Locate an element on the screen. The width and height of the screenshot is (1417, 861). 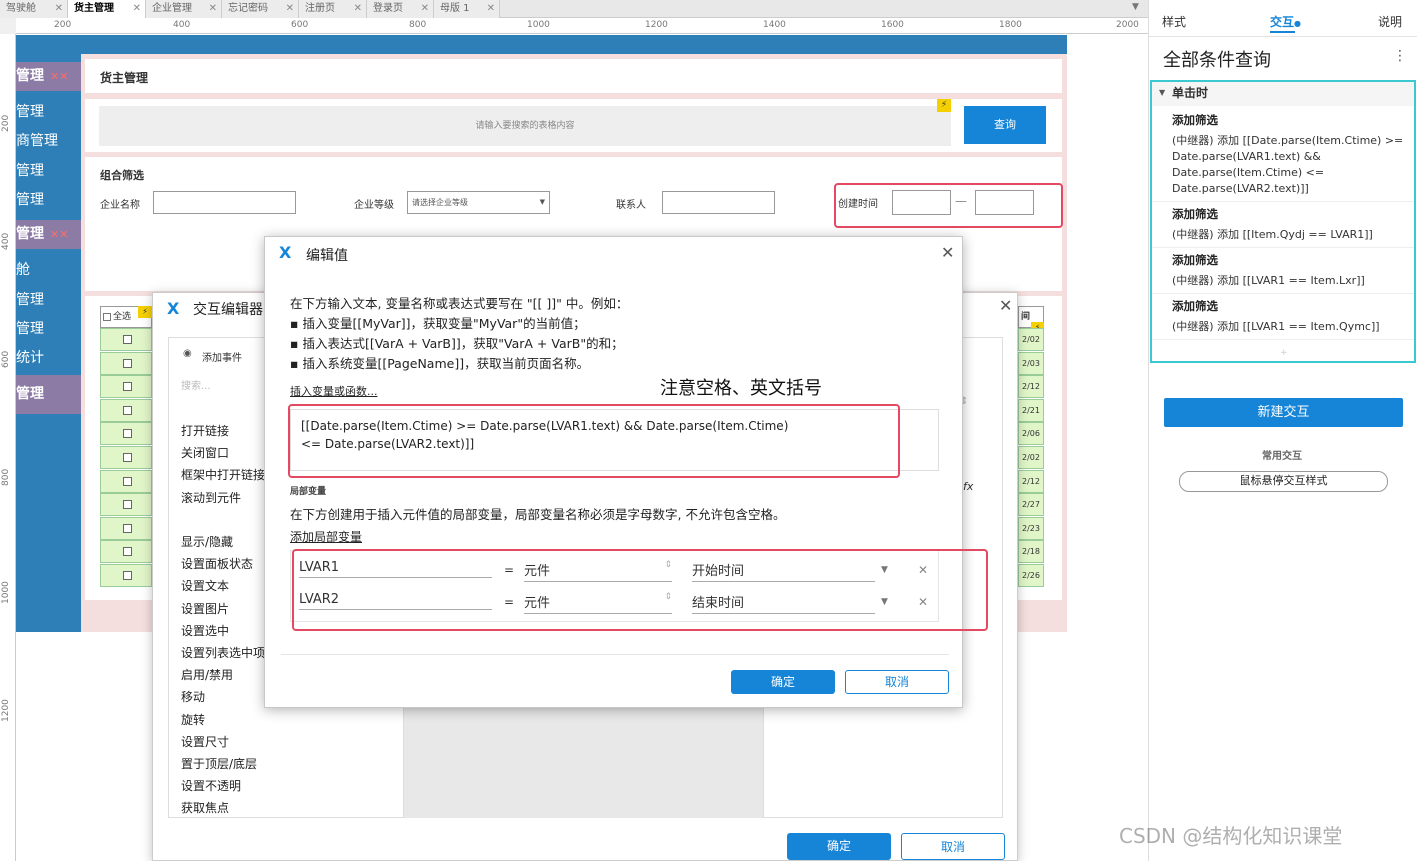
company-level-select: 请选择企业等级 ▼ is located at coordinates (478, 202).